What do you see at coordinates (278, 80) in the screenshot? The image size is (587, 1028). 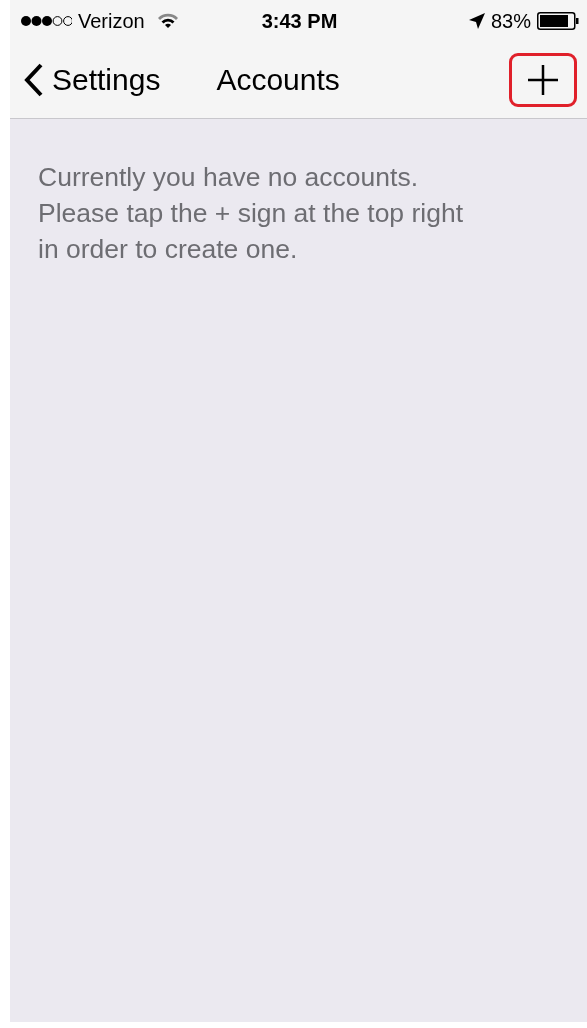 I see `nav-title: Accounts` at bounding box center [278, 80].